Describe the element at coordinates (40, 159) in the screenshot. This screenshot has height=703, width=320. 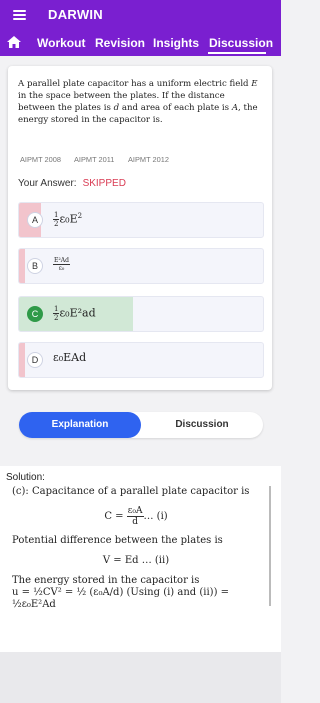
I see `exam-tag: AIPMT 2008` at that location.